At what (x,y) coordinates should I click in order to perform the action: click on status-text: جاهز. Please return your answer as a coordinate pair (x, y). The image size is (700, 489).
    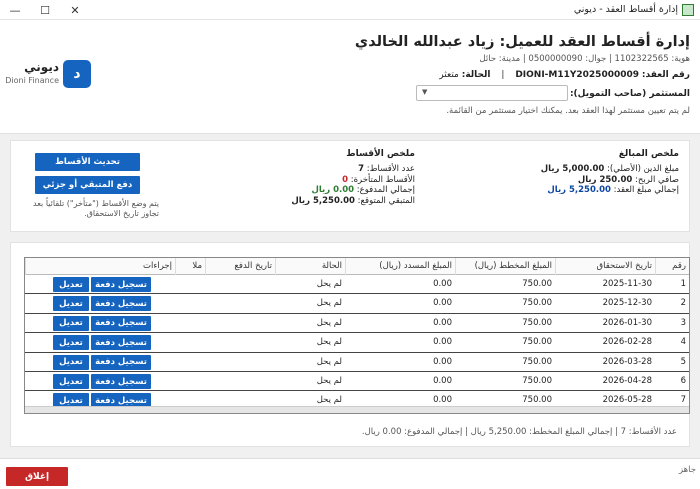
    Looking at the image, I should click on (687, 470).